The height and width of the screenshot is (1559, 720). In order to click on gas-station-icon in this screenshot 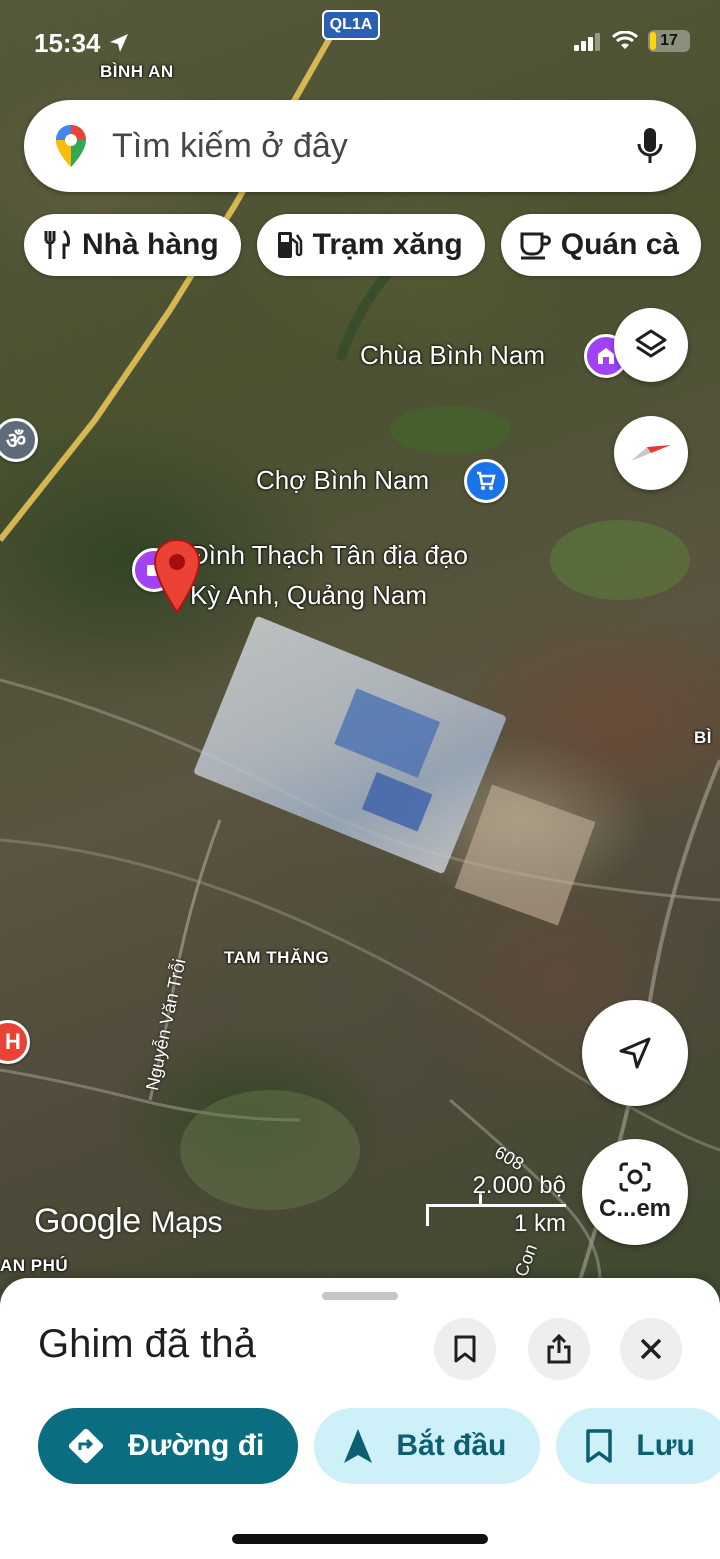, I will do `click(289, 245)`.